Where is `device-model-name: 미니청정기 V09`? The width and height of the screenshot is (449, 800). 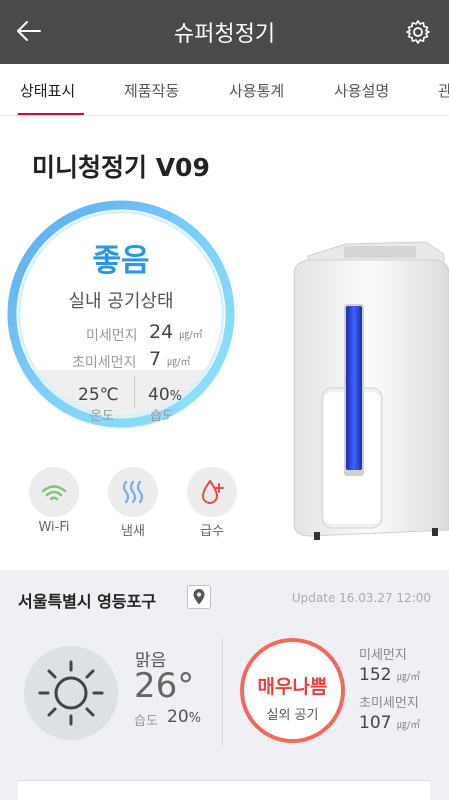
device-model-name: 미니청정기 V09 is located at coordinates (121, 167).